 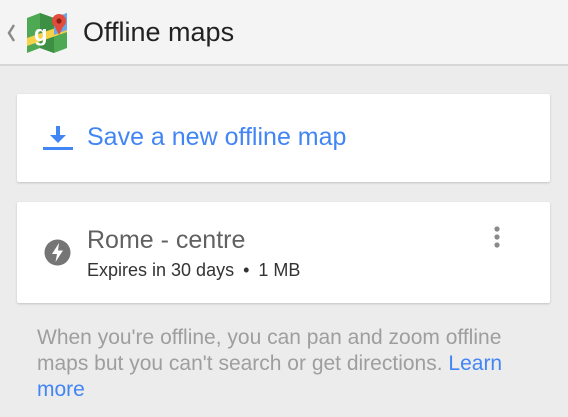 What do you see at coordinates (497, 238) in the screenshot?
I see `overflow-menu-icon` at bounding box center [497, 238].